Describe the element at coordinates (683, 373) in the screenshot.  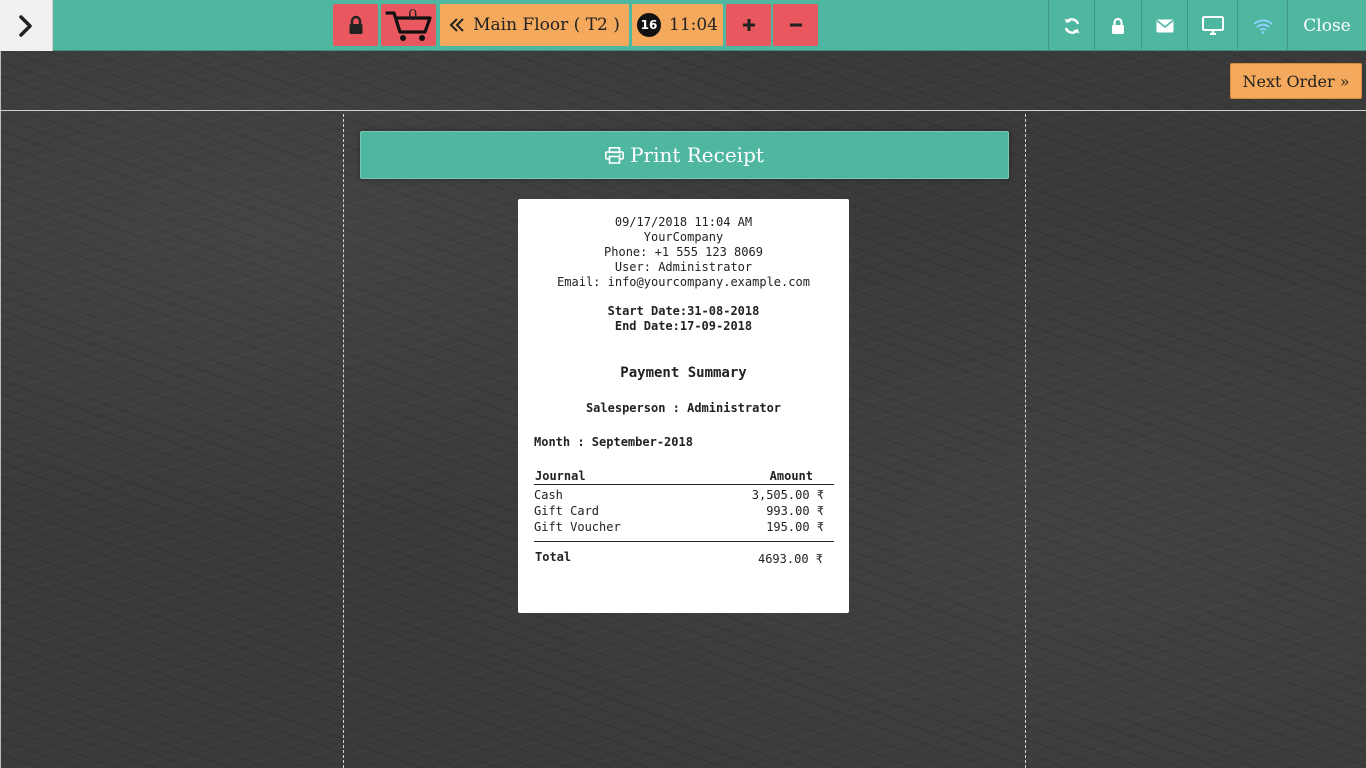
I see `receipt-title: Payment Summary` at that location.